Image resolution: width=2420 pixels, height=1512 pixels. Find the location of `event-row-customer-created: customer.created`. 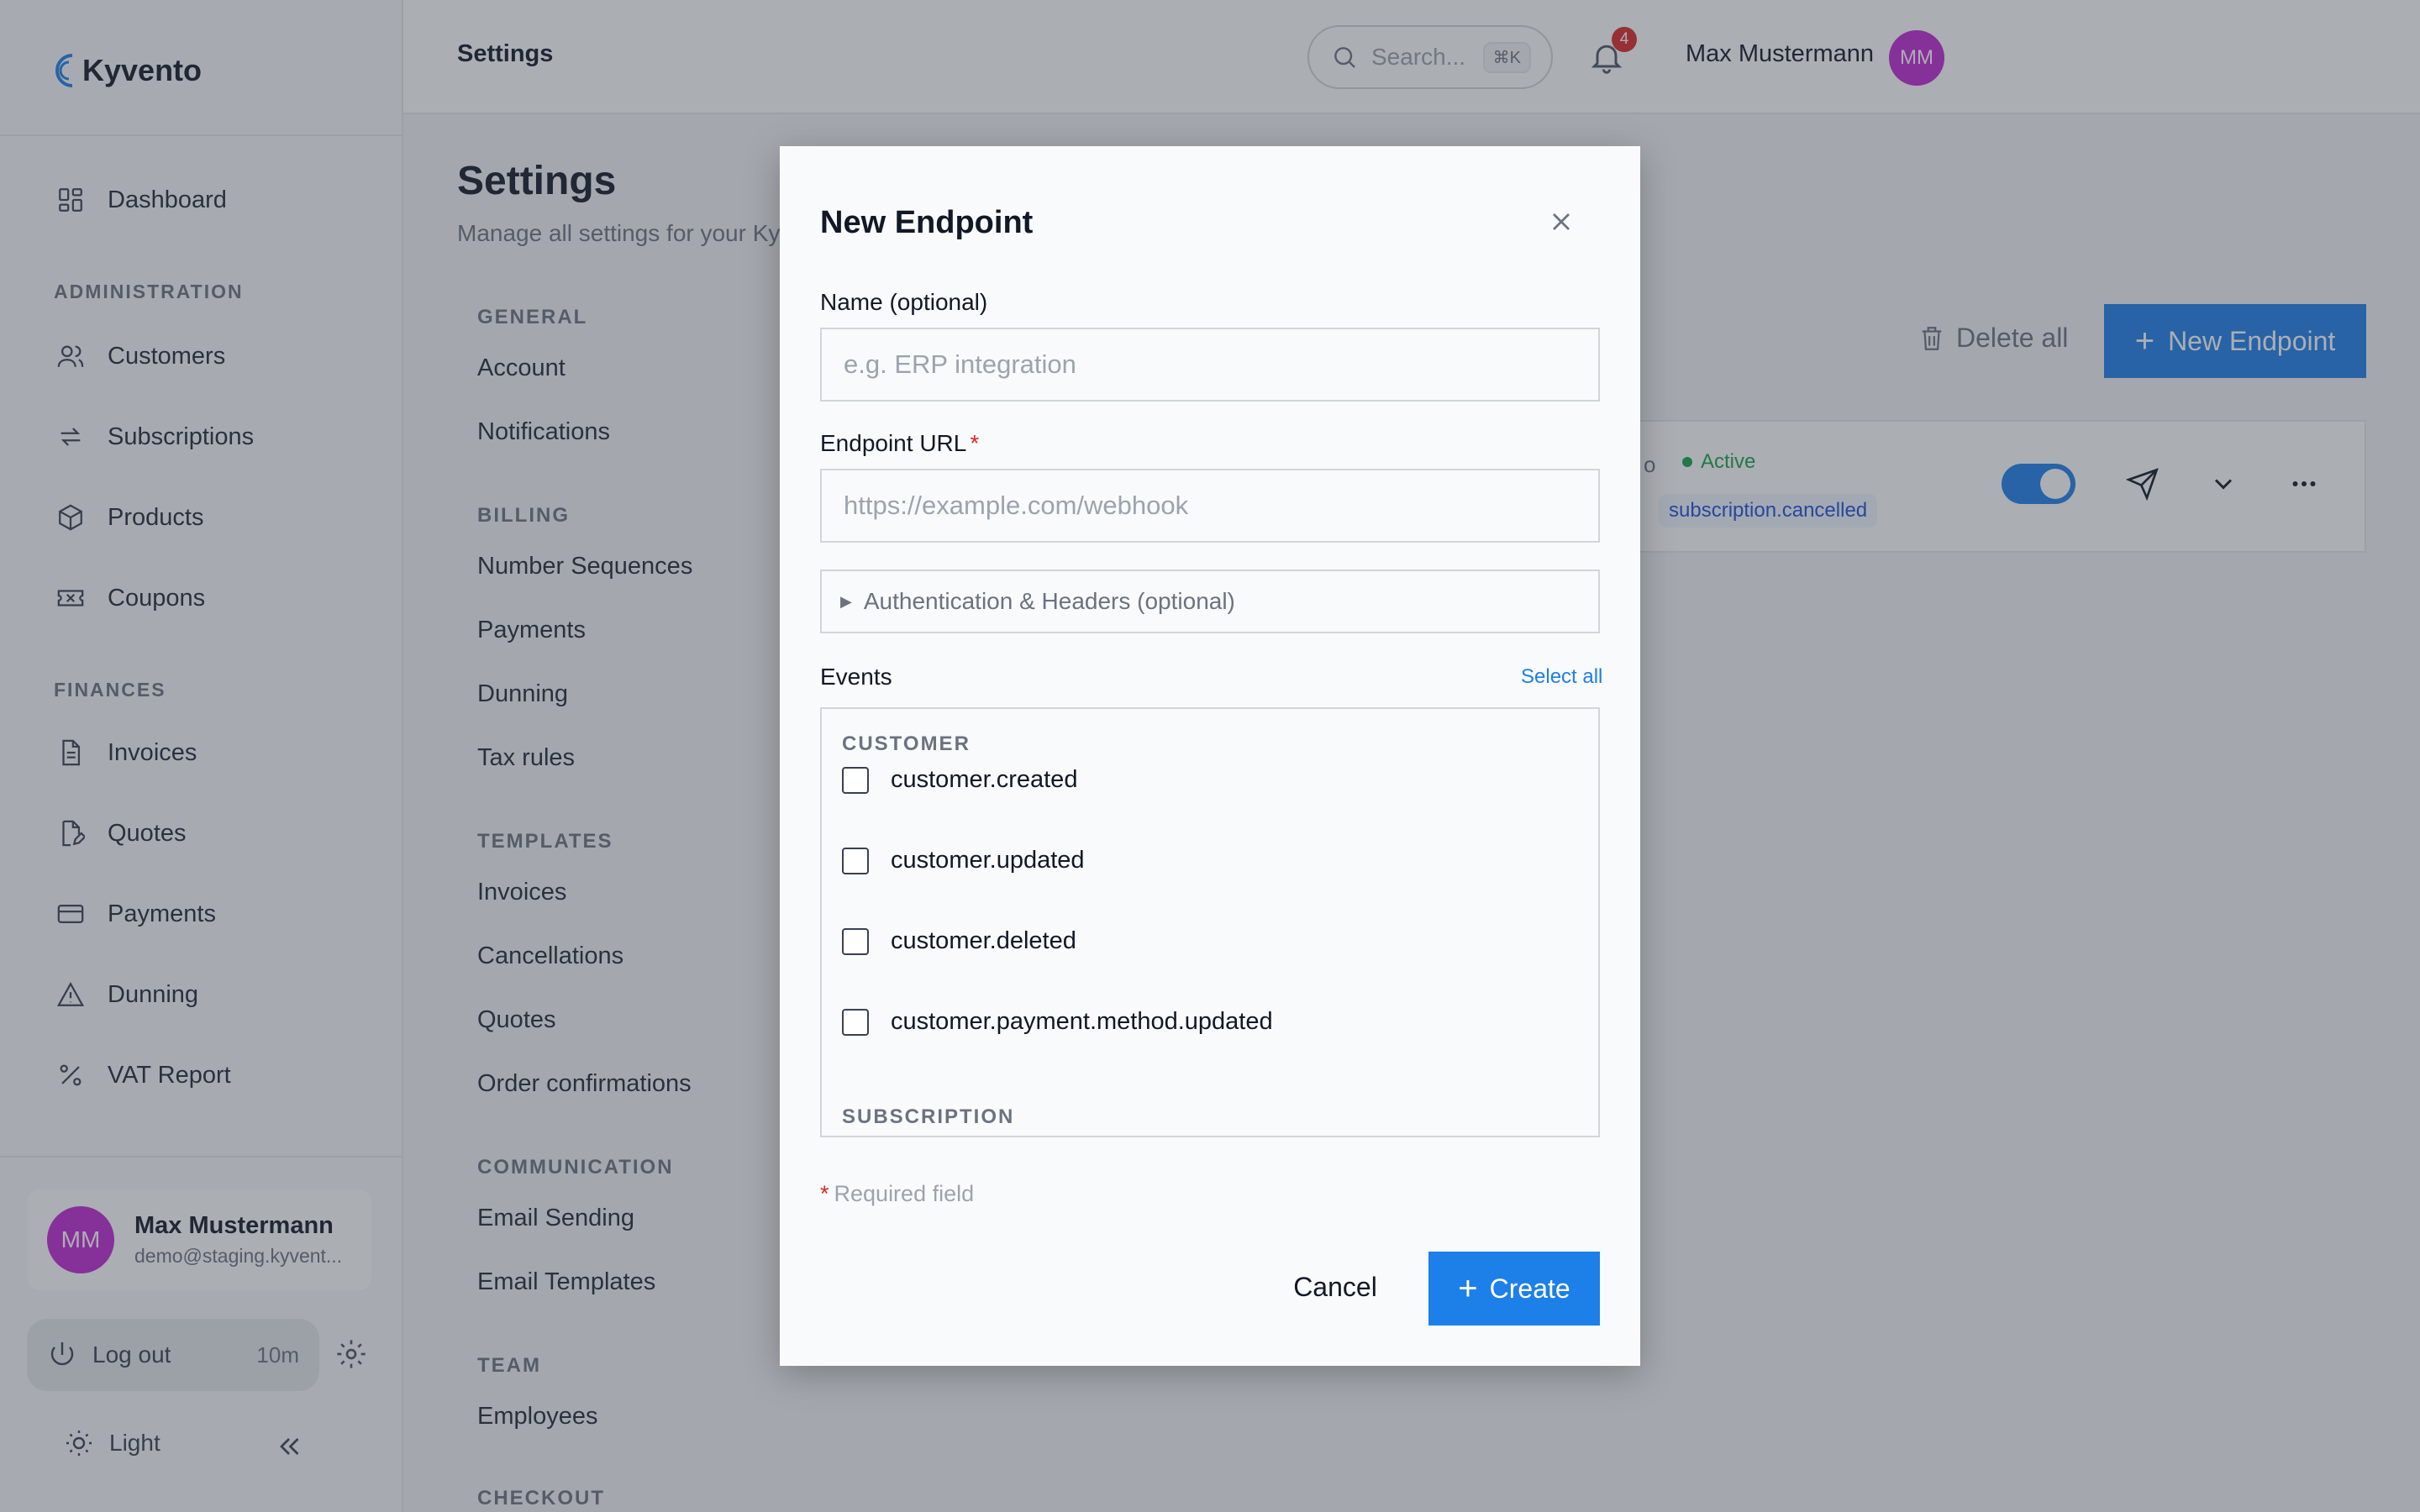

event-row-customer-created: customer.created is located at coordinates (960, 780).